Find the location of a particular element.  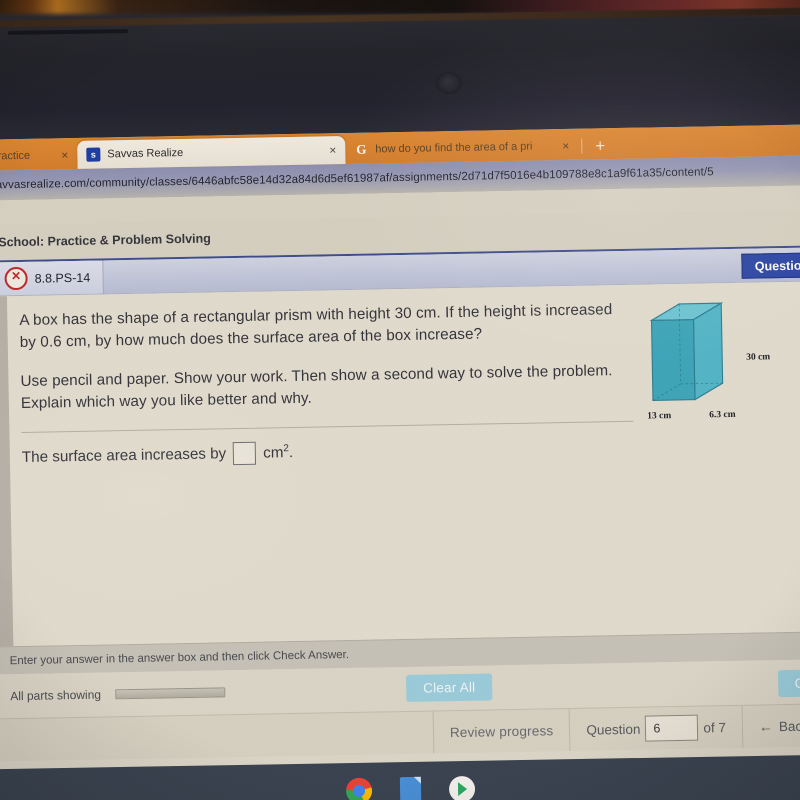

back-button: ← Back is located at coordinates (770, 726).